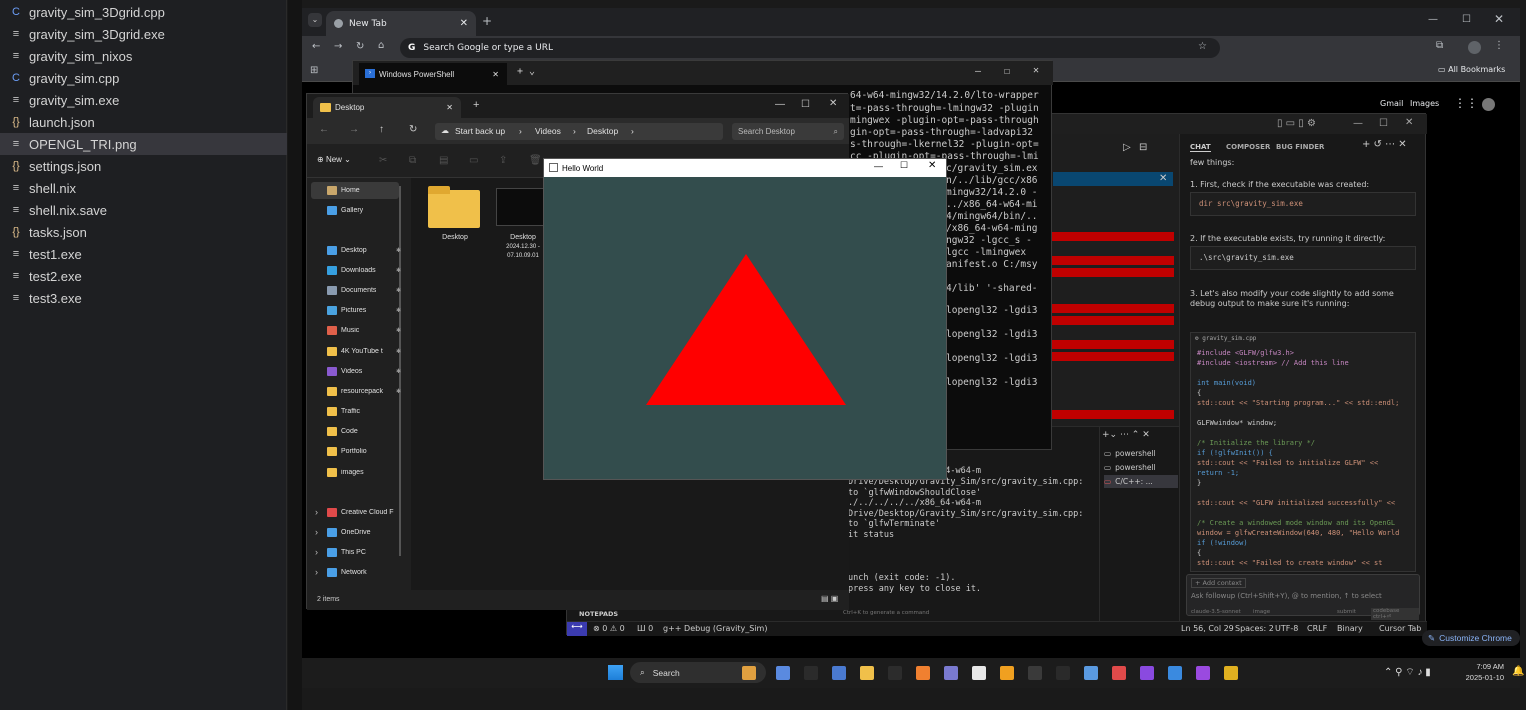 The image size is (1526, 710). Describe the element at coordinates (366, 250) in the screenshot. I see `sidebar-item: Desktop ✱` at that location.